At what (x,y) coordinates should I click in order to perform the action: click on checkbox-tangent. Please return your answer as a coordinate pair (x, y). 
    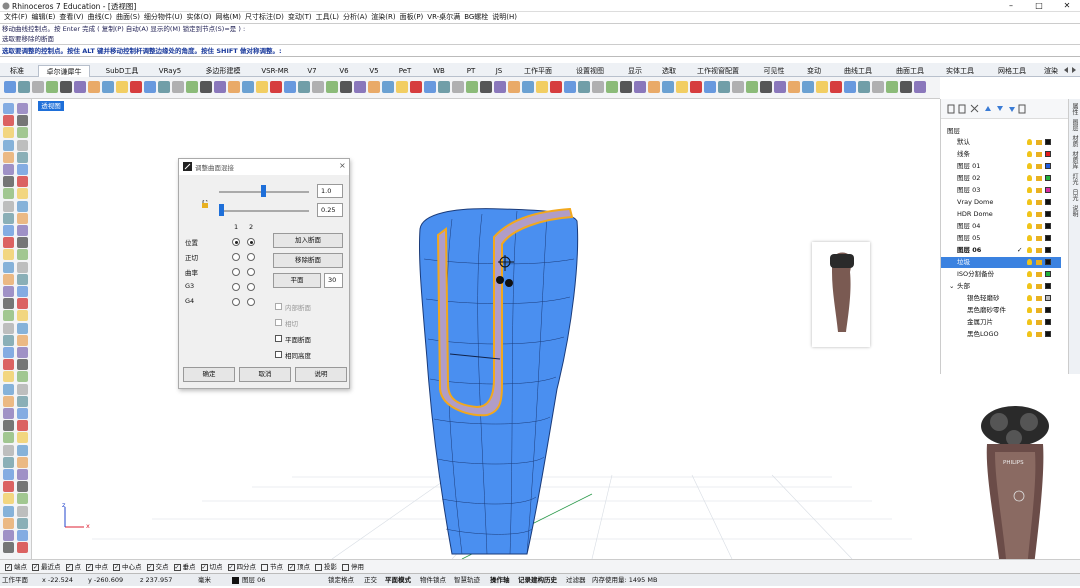
    Looking at the image, I should click on (278, 322).